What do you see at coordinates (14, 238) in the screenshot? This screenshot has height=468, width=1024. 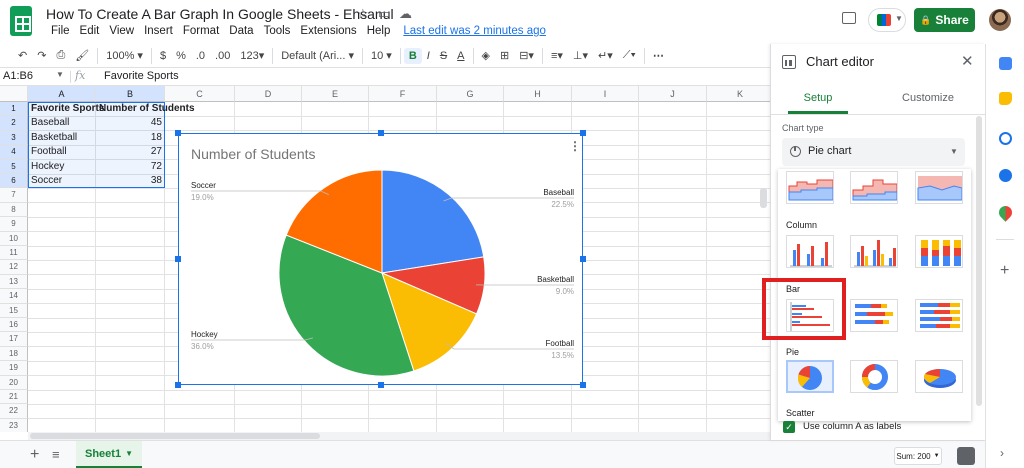 I see `row-header-10: 10` at bounding box center [14, 238].